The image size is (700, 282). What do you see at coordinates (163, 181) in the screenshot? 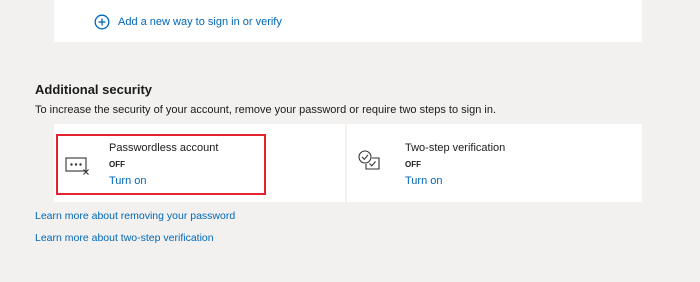
I see `passwordless-turn-on-link: Turn on` at bounding box center [163, 181].